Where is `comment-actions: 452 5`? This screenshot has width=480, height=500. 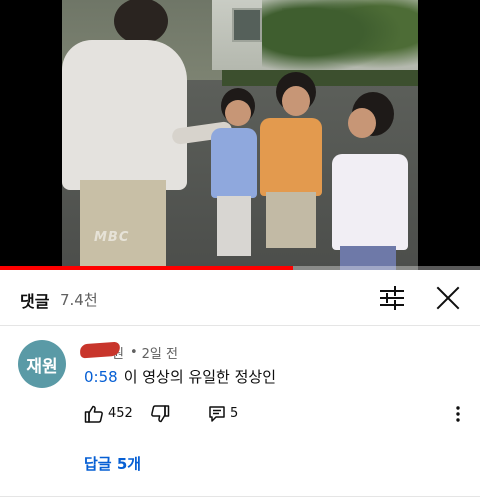 comment-actions: 452 5 is located at coordinates (279, 414).